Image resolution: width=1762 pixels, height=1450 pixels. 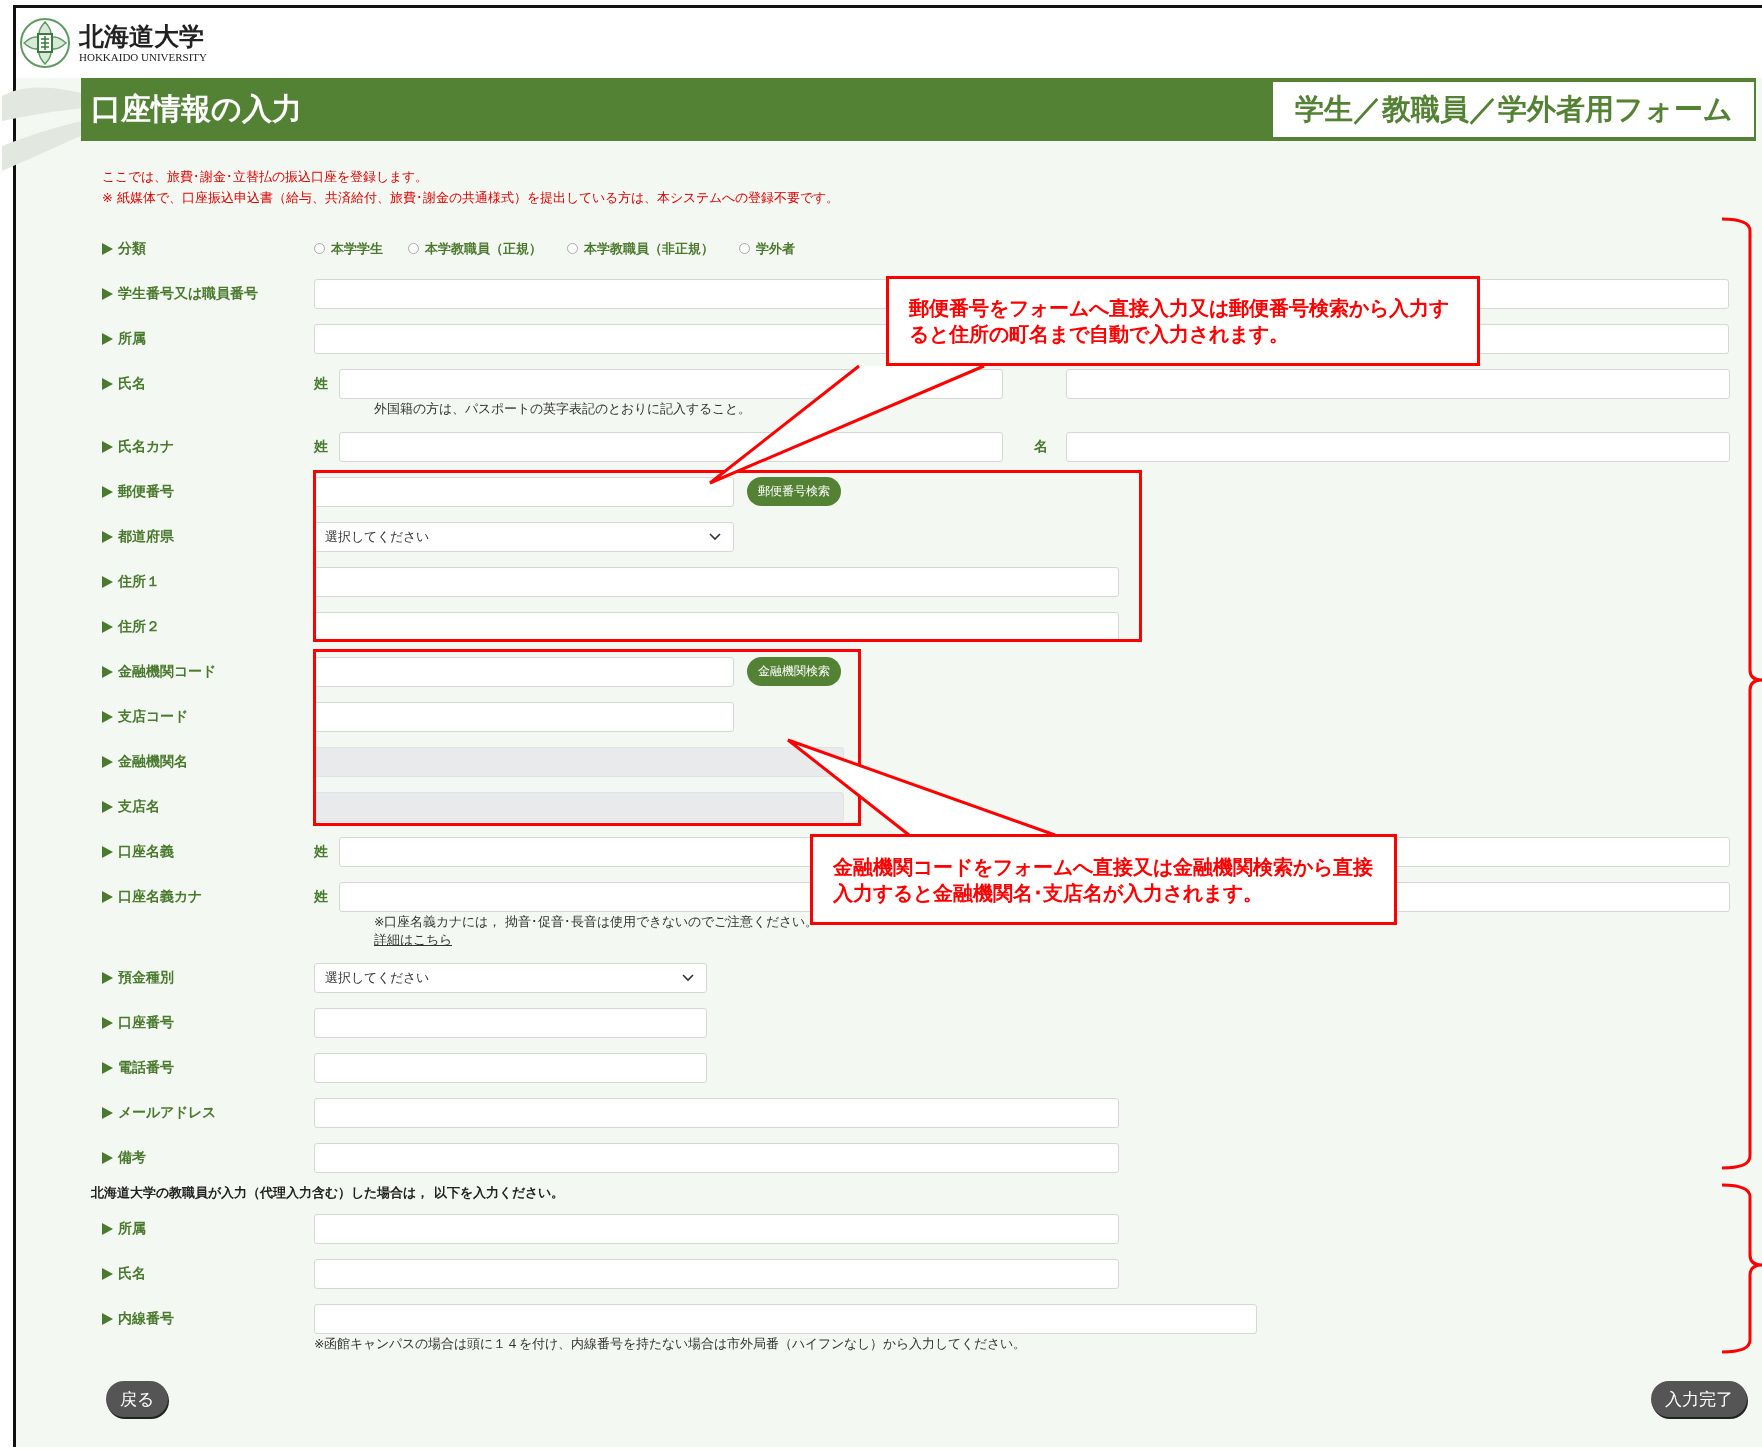 I want to click on help-text: 外国籍の方は、パスポートの英字表記のとおりに記入すること。, so click(x=562, y=409).